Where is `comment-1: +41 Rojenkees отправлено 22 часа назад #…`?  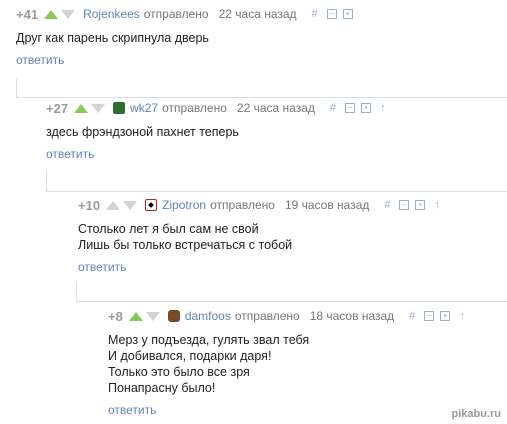
comment-1: +41 Rojenkees отправлено 22 часа назад #… is located at coordinates (187, 36).